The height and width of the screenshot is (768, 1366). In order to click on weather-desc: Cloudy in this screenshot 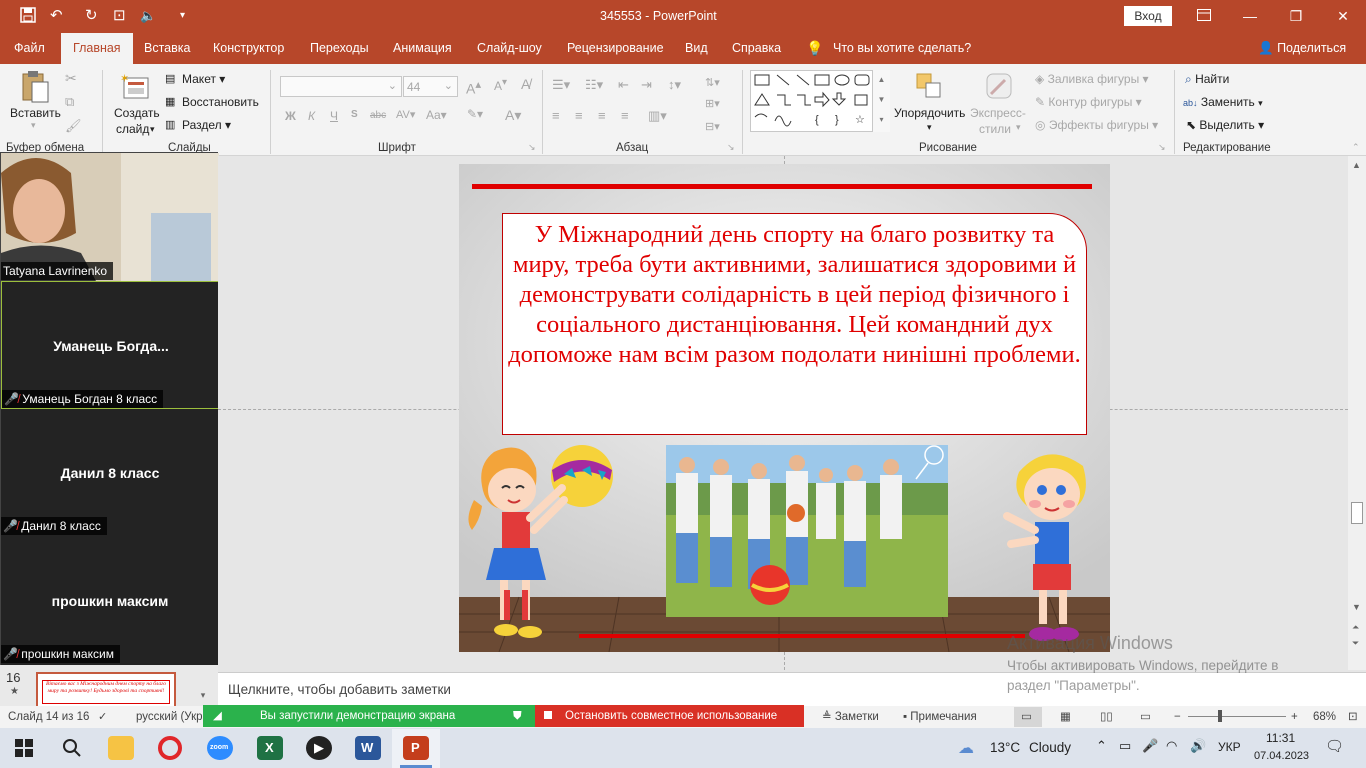, I will do `click(1050, 747)`.